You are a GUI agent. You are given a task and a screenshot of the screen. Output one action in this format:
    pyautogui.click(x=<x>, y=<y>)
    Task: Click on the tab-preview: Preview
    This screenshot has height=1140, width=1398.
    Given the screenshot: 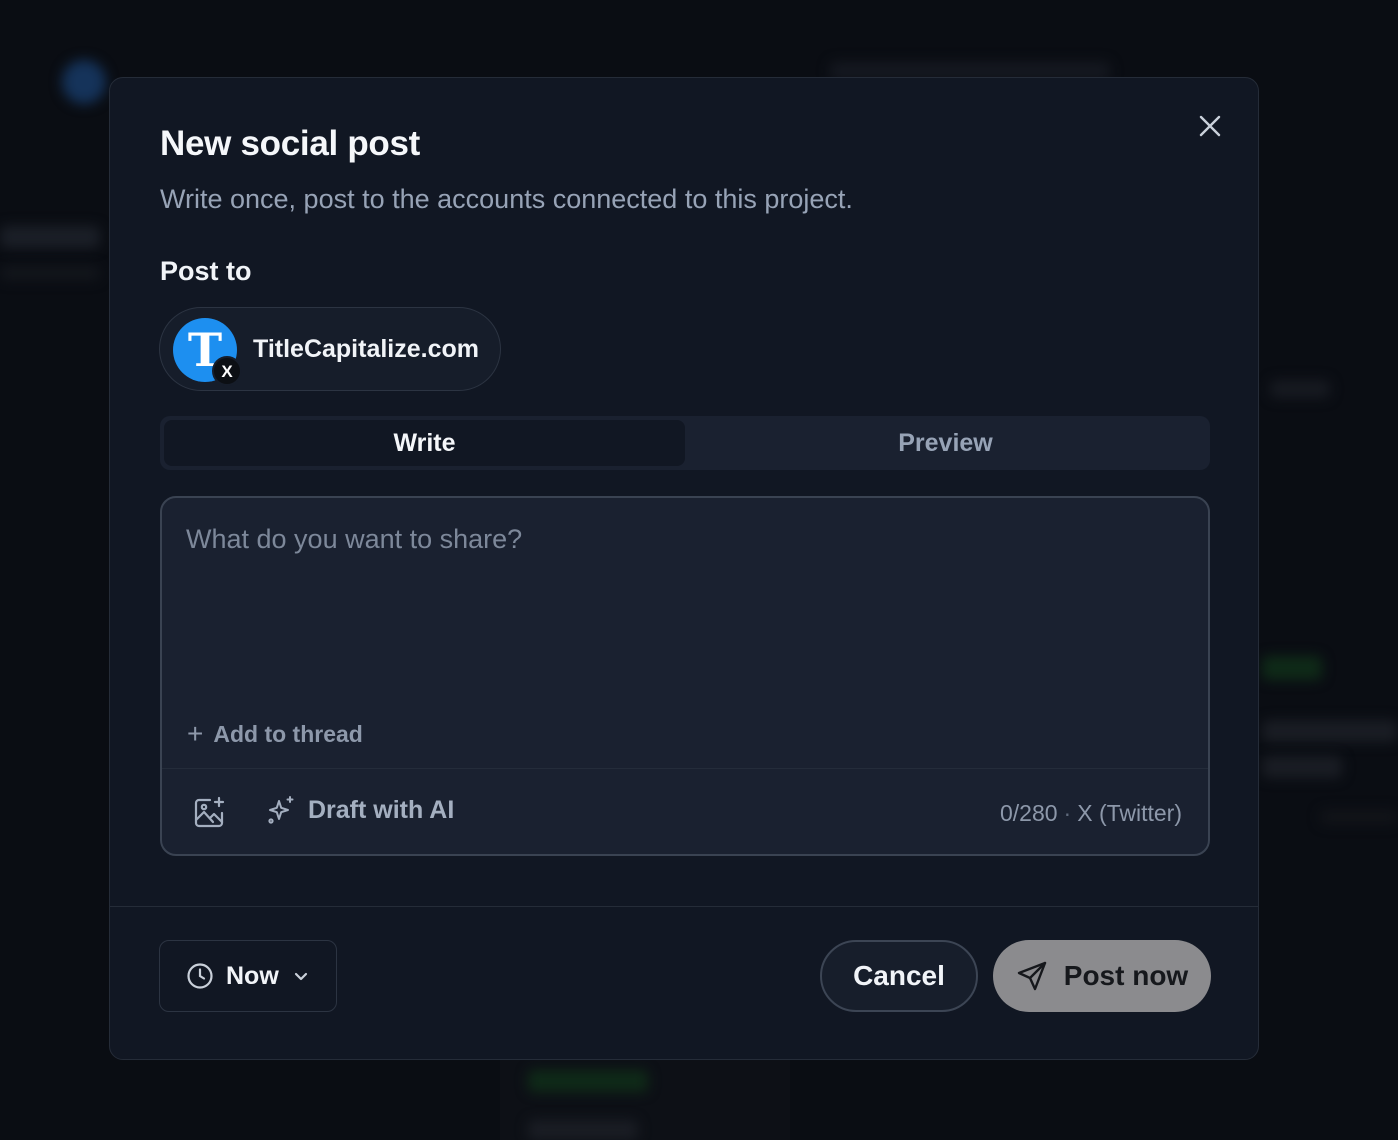 What is the action you would take?
    pyautogui.click(x=945, y=443)
    